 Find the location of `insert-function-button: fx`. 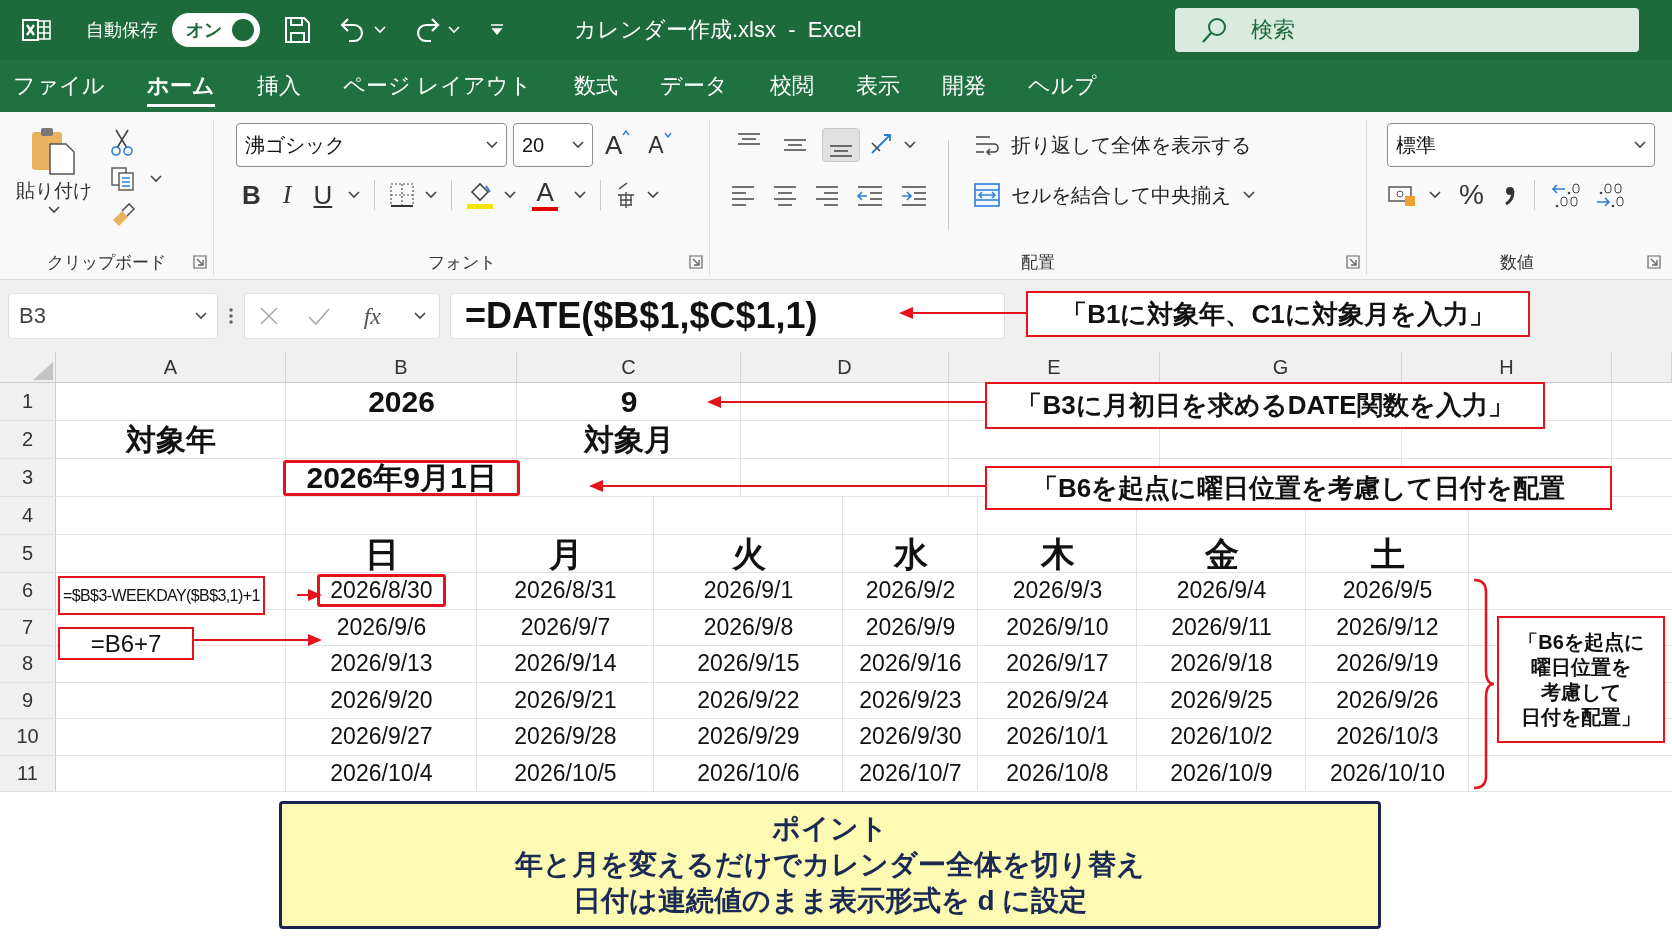

insert-function-button: fx is located at coordinates (372, 316).